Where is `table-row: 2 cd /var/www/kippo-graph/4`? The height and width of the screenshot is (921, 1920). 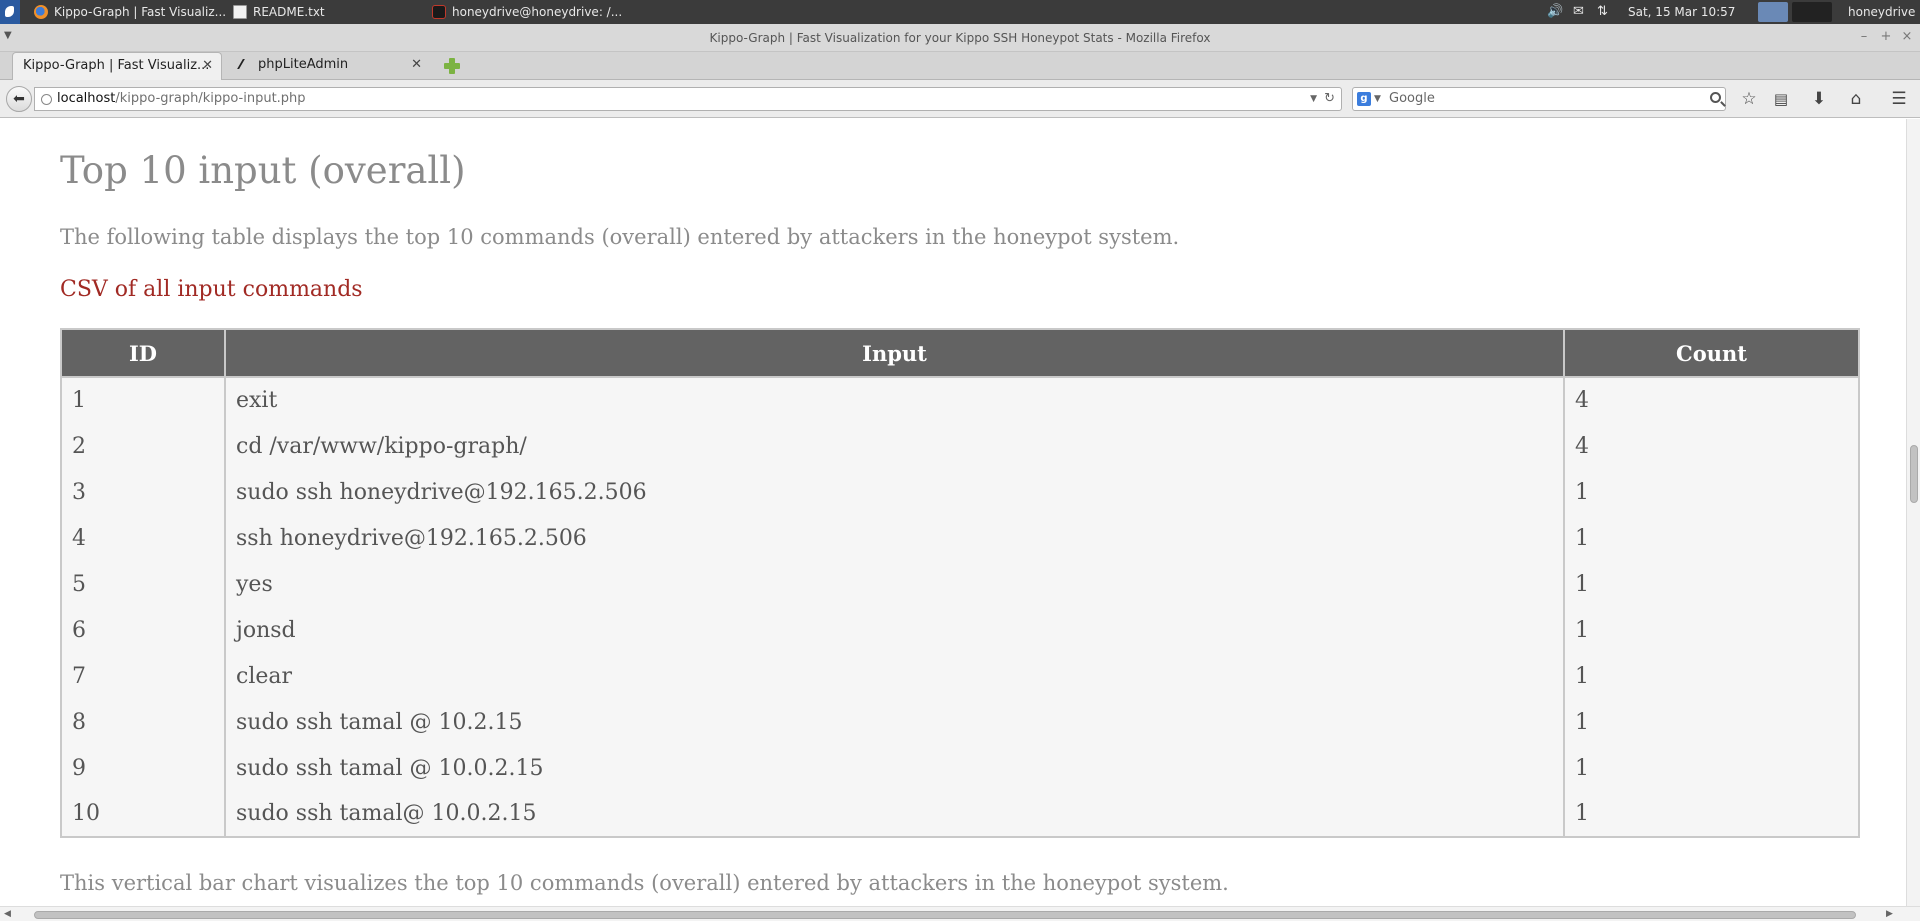
table-row: 2 cd /var/www/kippo-graph/4 is located at coordinates (960, 446).